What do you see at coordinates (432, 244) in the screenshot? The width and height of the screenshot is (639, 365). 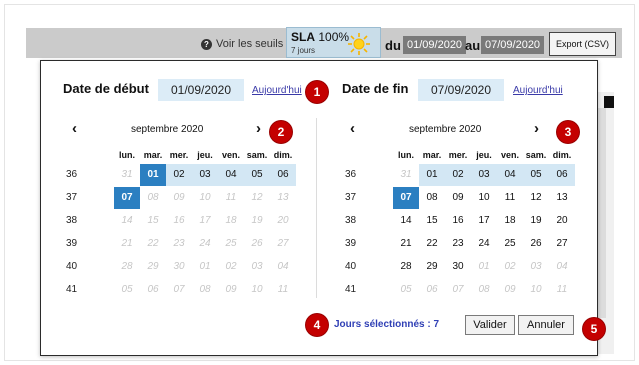 I see `right-day-cell: 22` at bounding box center [432, 244].